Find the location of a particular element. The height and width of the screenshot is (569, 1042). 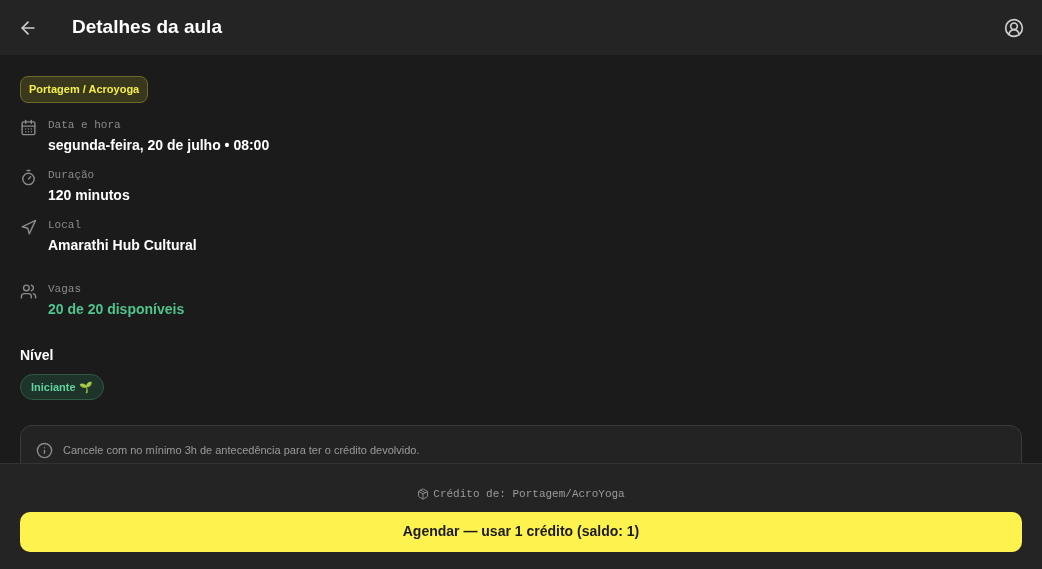

page-title: Detalhes da aula is located at coordinates (147, 27).